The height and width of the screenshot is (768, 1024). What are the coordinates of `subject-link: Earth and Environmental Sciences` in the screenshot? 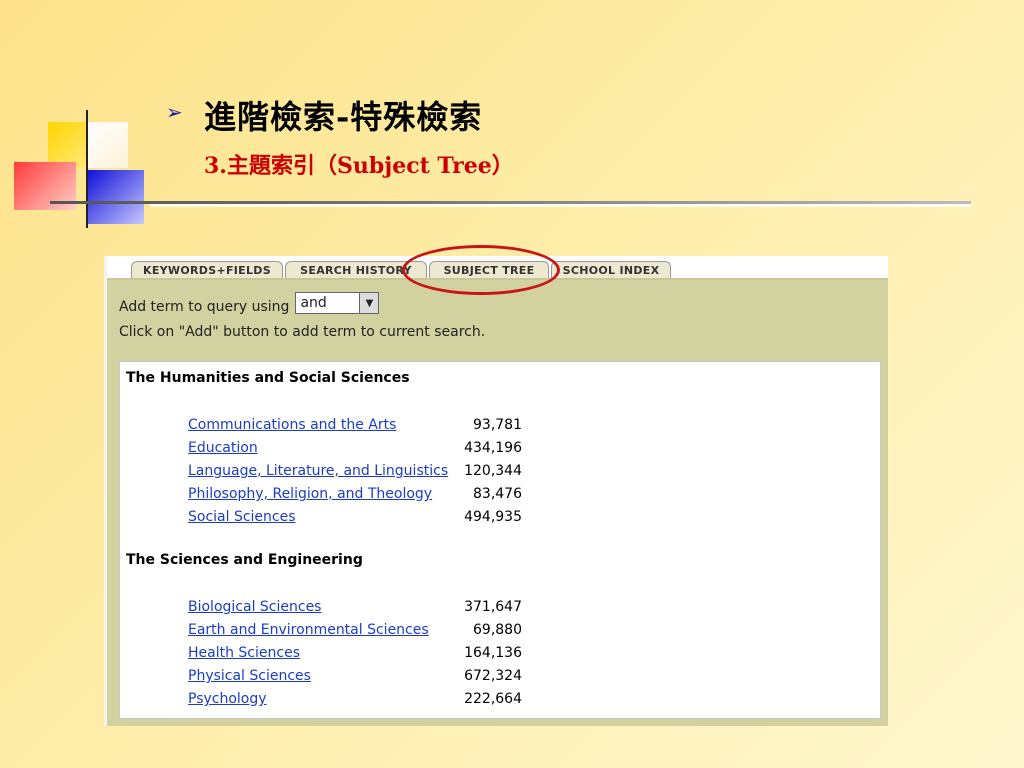 It's located at (308, 630).